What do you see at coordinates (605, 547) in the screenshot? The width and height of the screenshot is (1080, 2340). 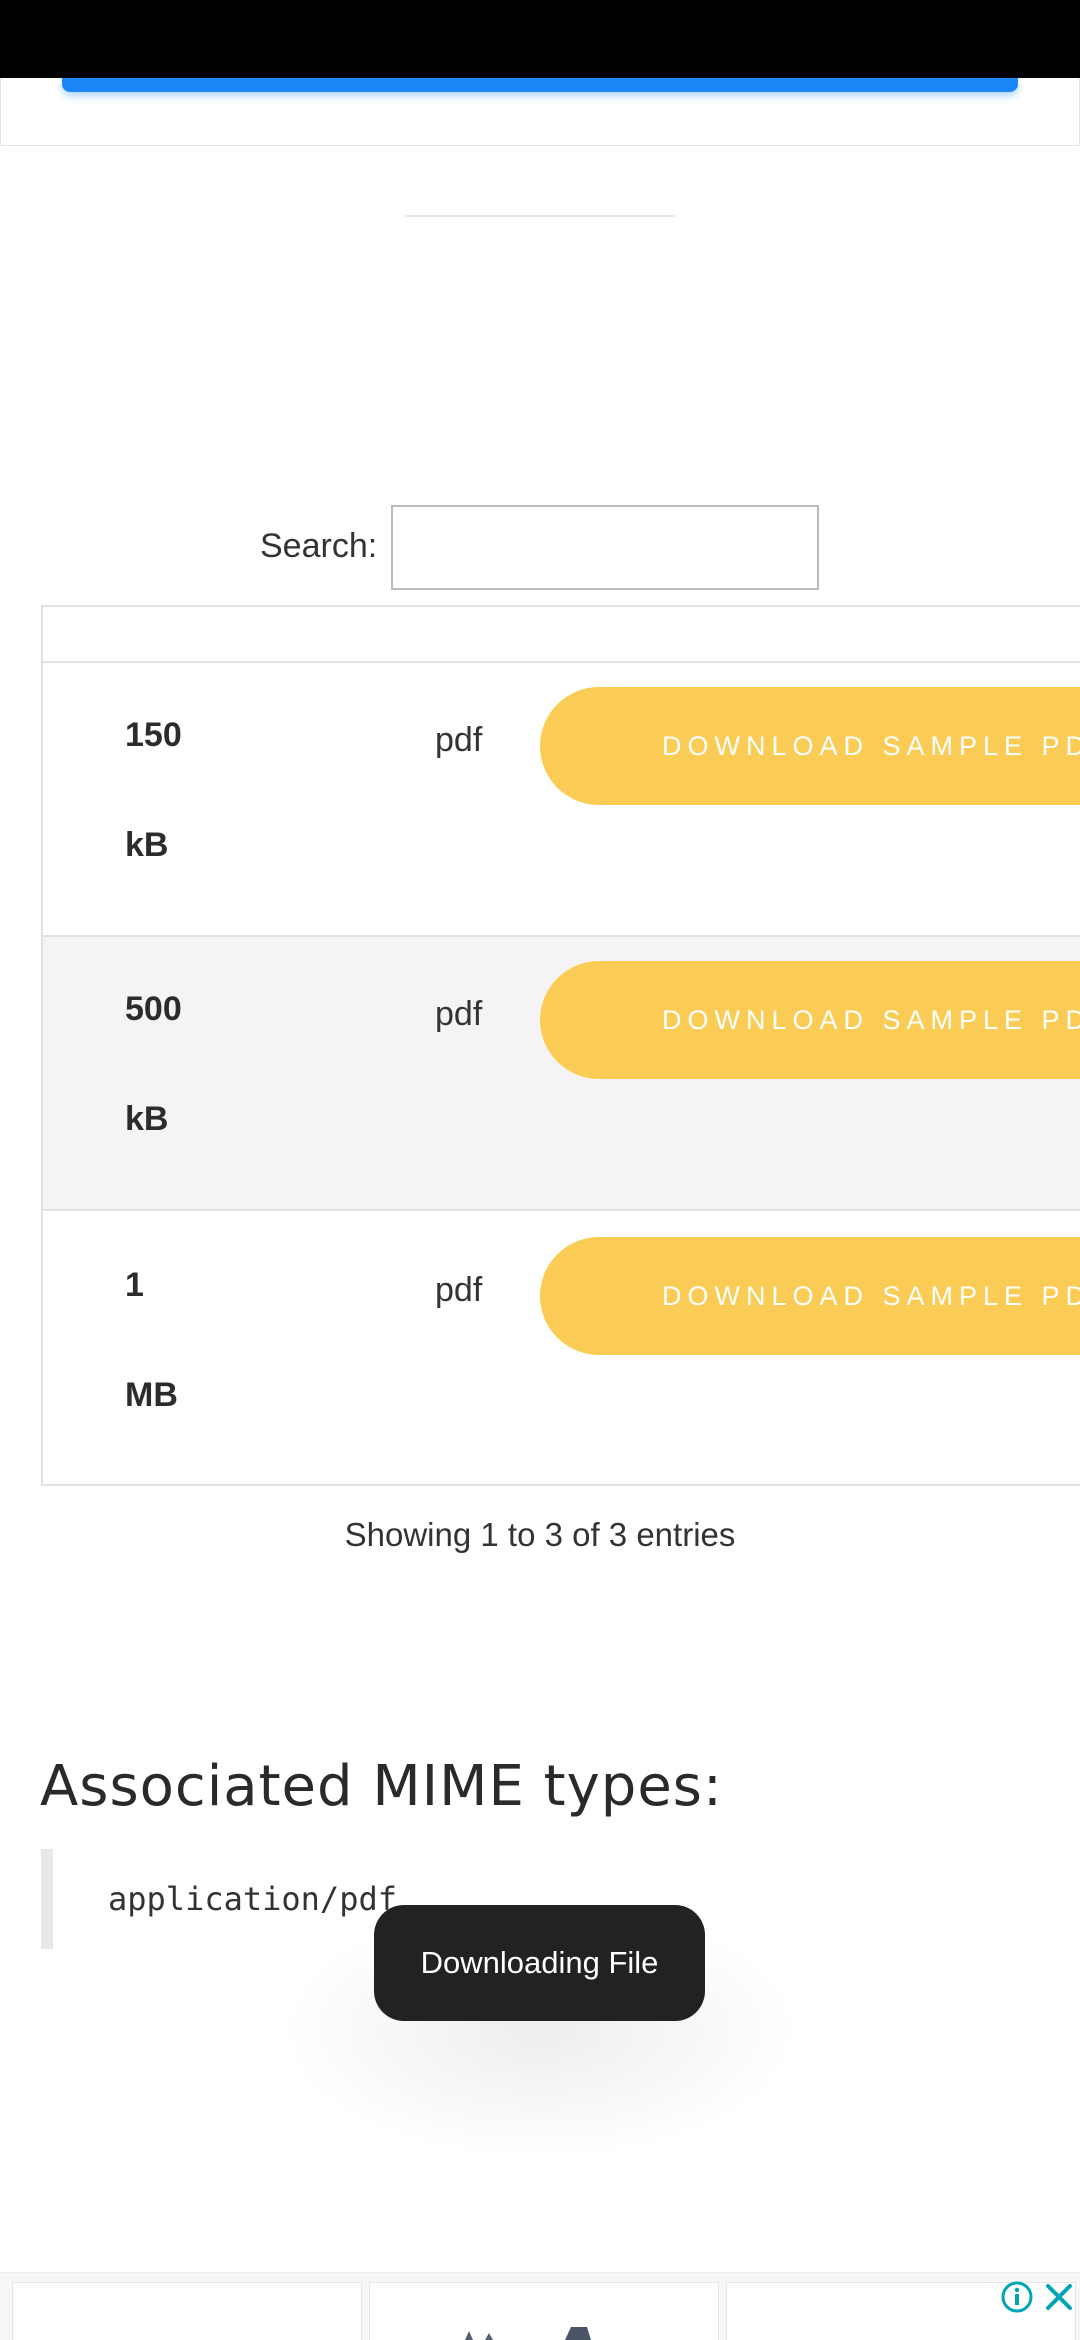 I see `search-input` at bounding box center [605, 547].